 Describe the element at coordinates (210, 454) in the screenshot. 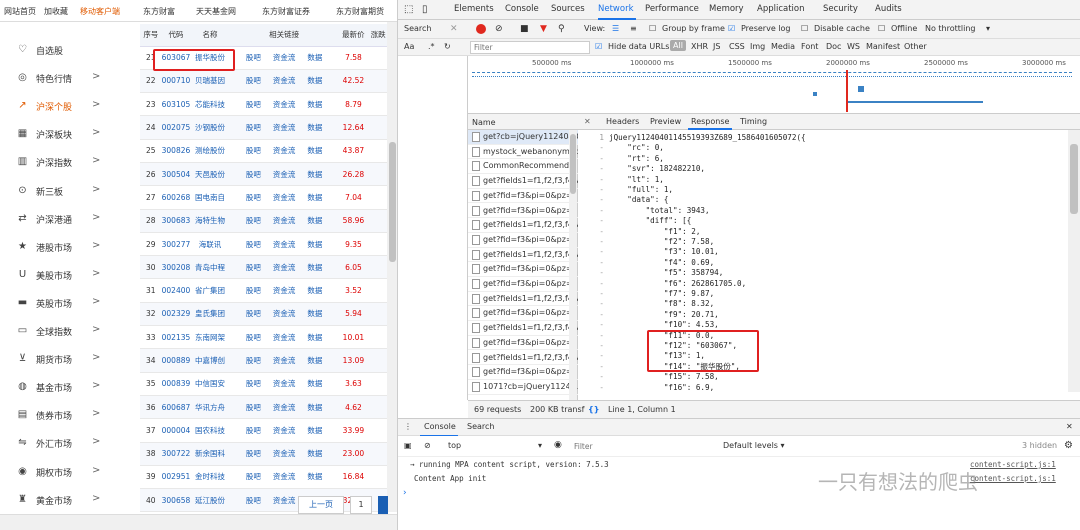

I see `cell-name: 新余国科` at that location.